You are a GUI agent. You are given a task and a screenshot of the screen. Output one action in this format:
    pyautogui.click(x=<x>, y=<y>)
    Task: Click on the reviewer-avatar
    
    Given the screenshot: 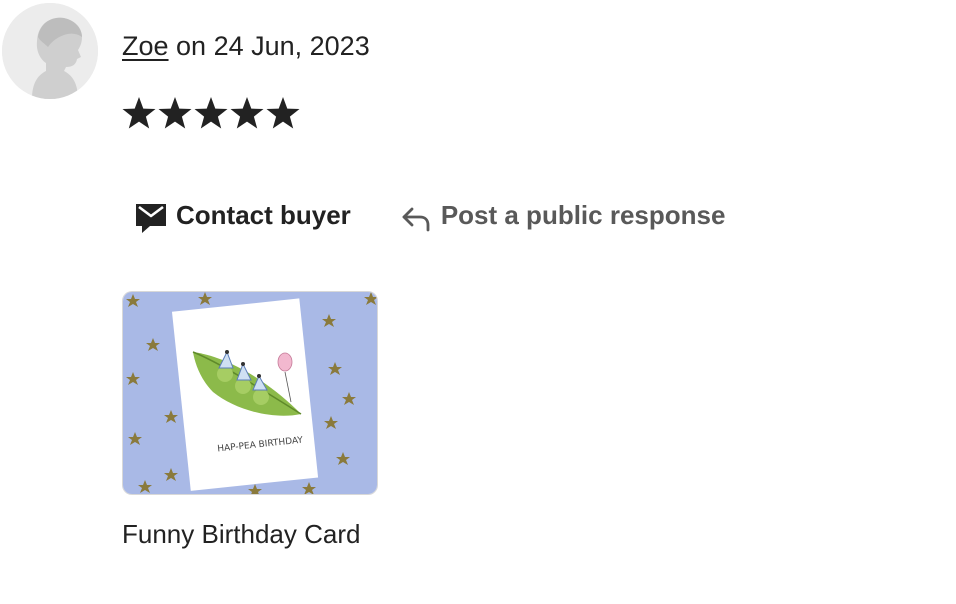 What is the action you would take?
    pyautogui.click(x=50, y=51)
    